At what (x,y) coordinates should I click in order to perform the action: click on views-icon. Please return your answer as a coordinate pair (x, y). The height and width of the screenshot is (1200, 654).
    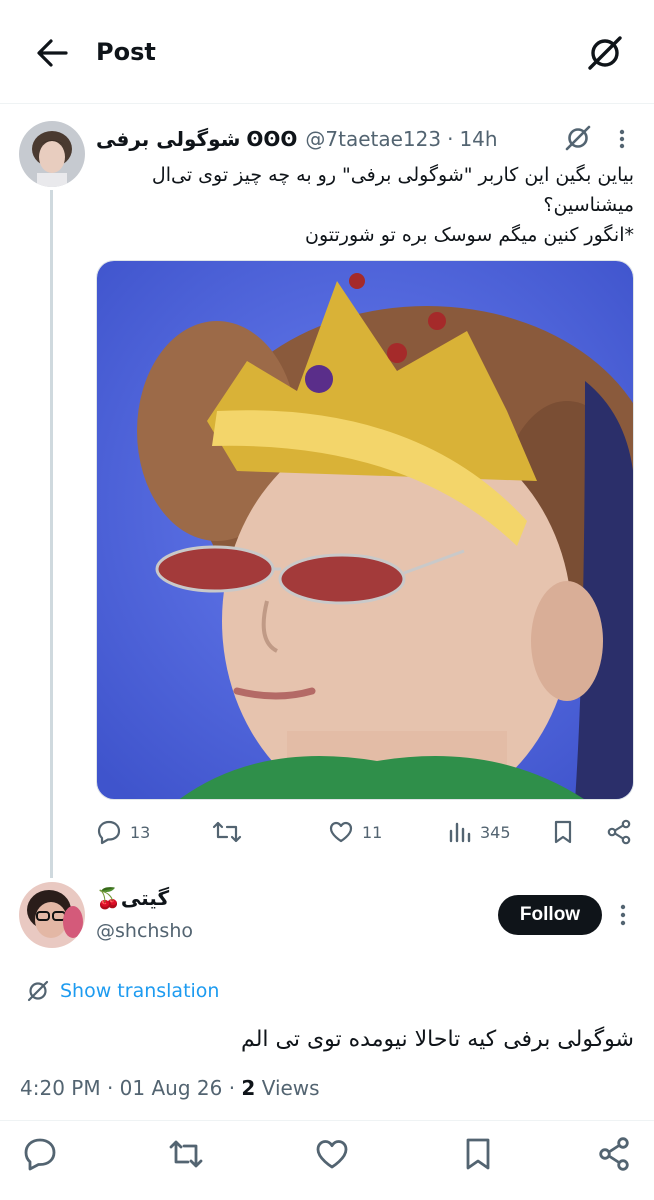
    Looking at the image, I should click on (460, 832).